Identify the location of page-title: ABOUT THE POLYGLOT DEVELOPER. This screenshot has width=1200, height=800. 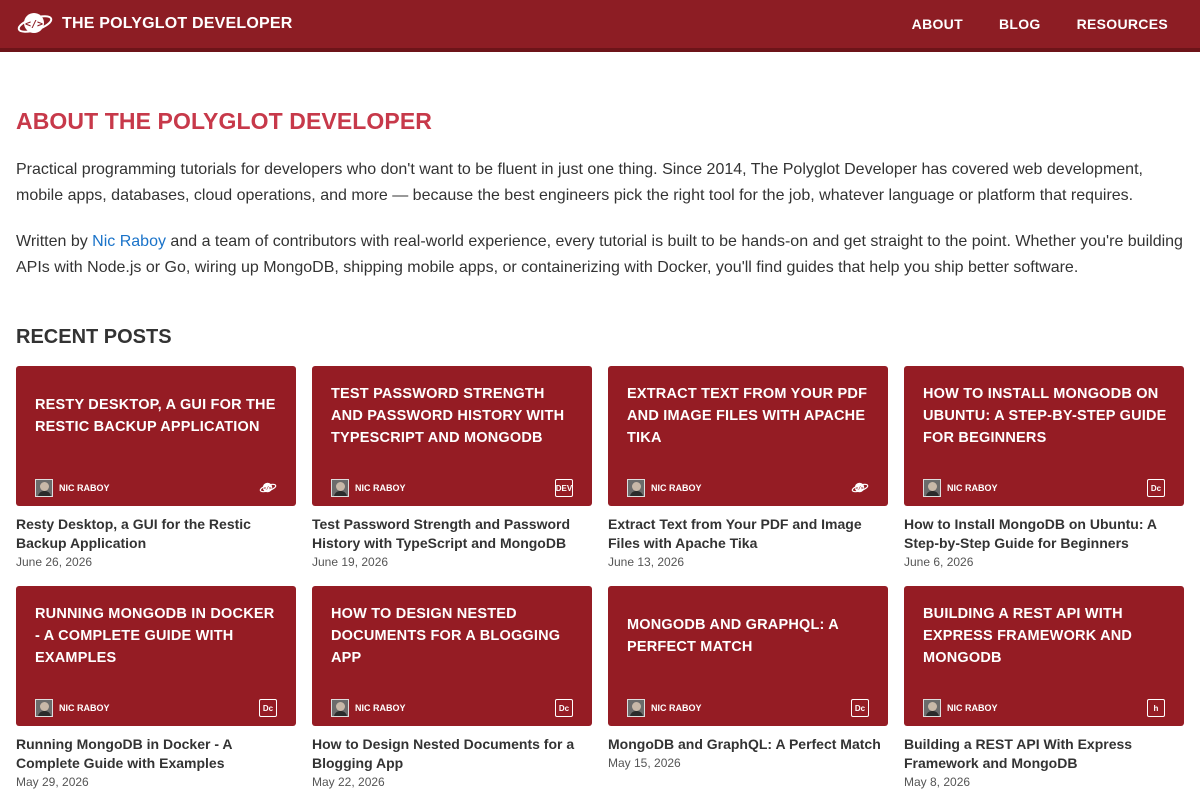
(224, 121).